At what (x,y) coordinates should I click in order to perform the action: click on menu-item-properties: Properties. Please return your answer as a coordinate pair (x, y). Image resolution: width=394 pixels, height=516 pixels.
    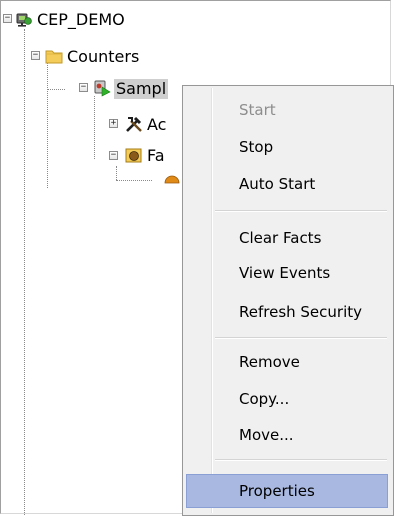
    Looking at the image, I should click on (287, 491).